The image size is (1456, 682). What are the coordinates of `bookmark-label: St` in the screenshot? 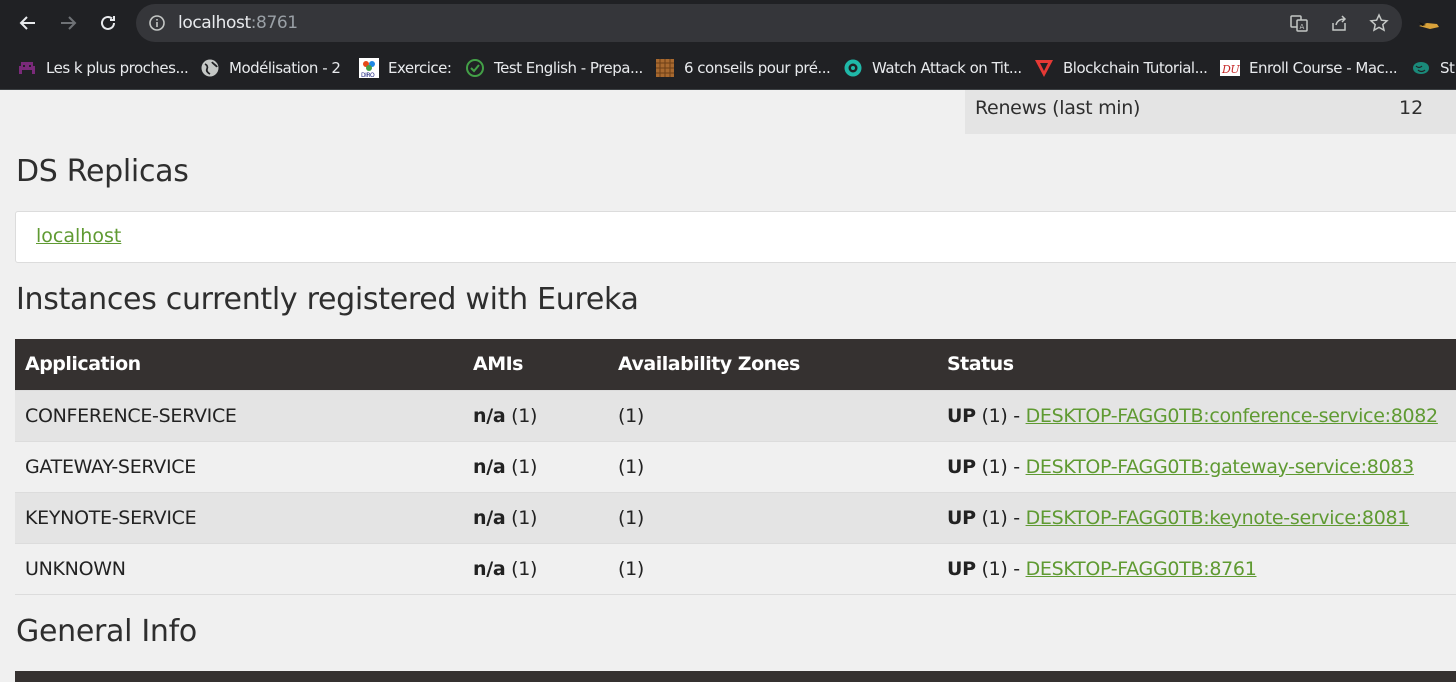 It's located at (1447, 68).